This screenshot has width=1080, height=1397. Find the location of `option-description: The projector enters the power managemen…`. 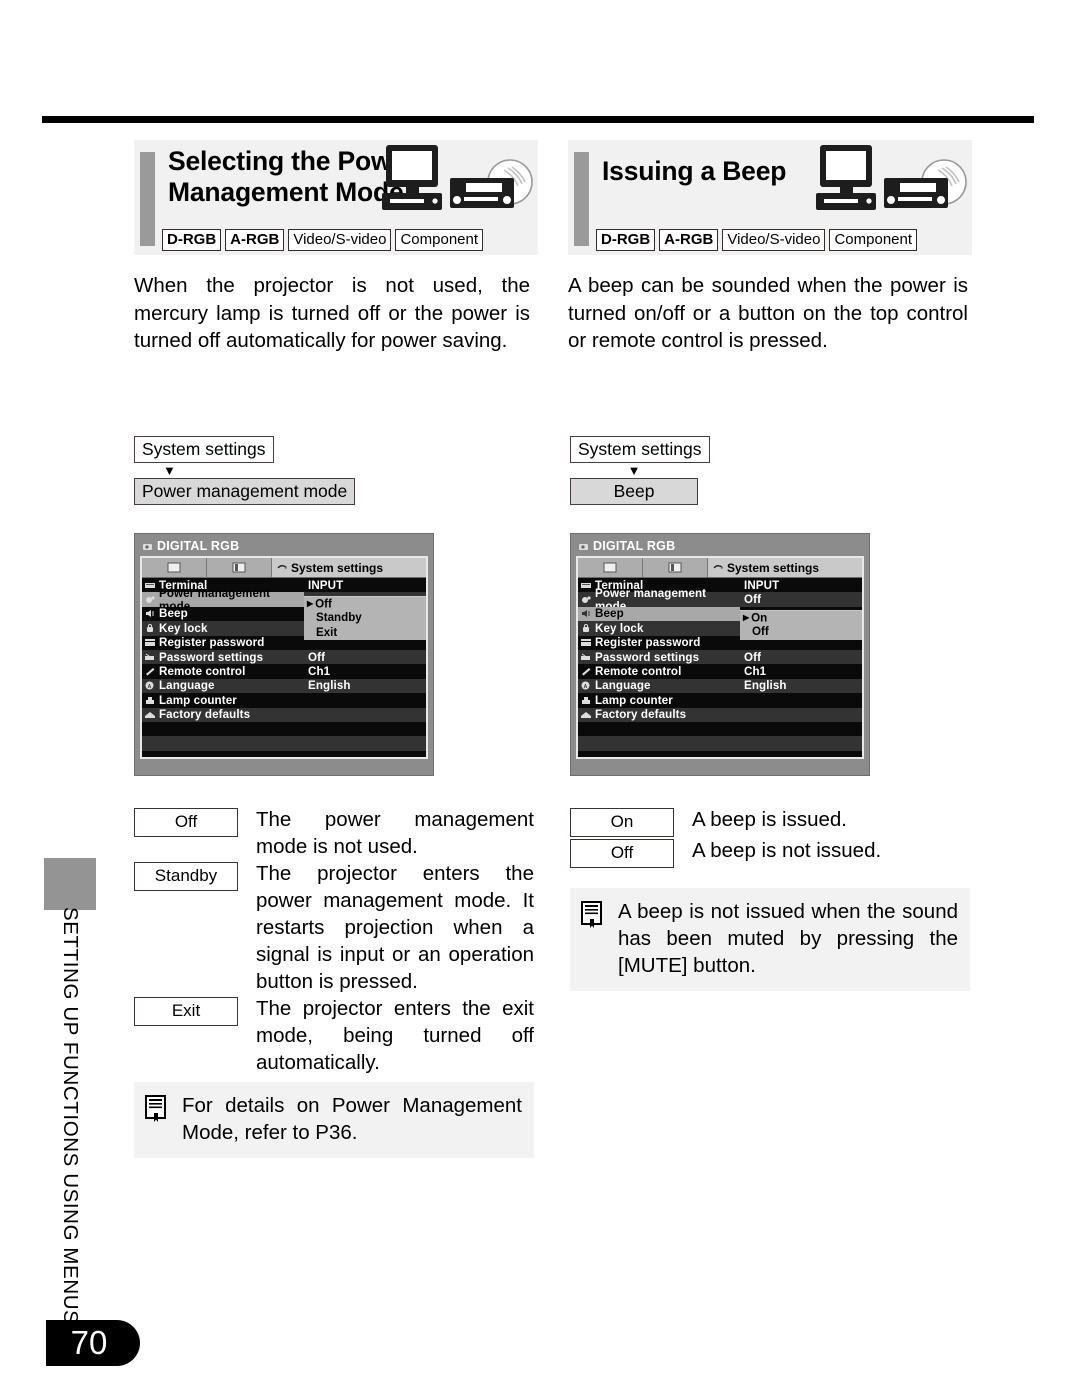

option-description: The projector enters the power managemen… is located at coordinates (395, 927).